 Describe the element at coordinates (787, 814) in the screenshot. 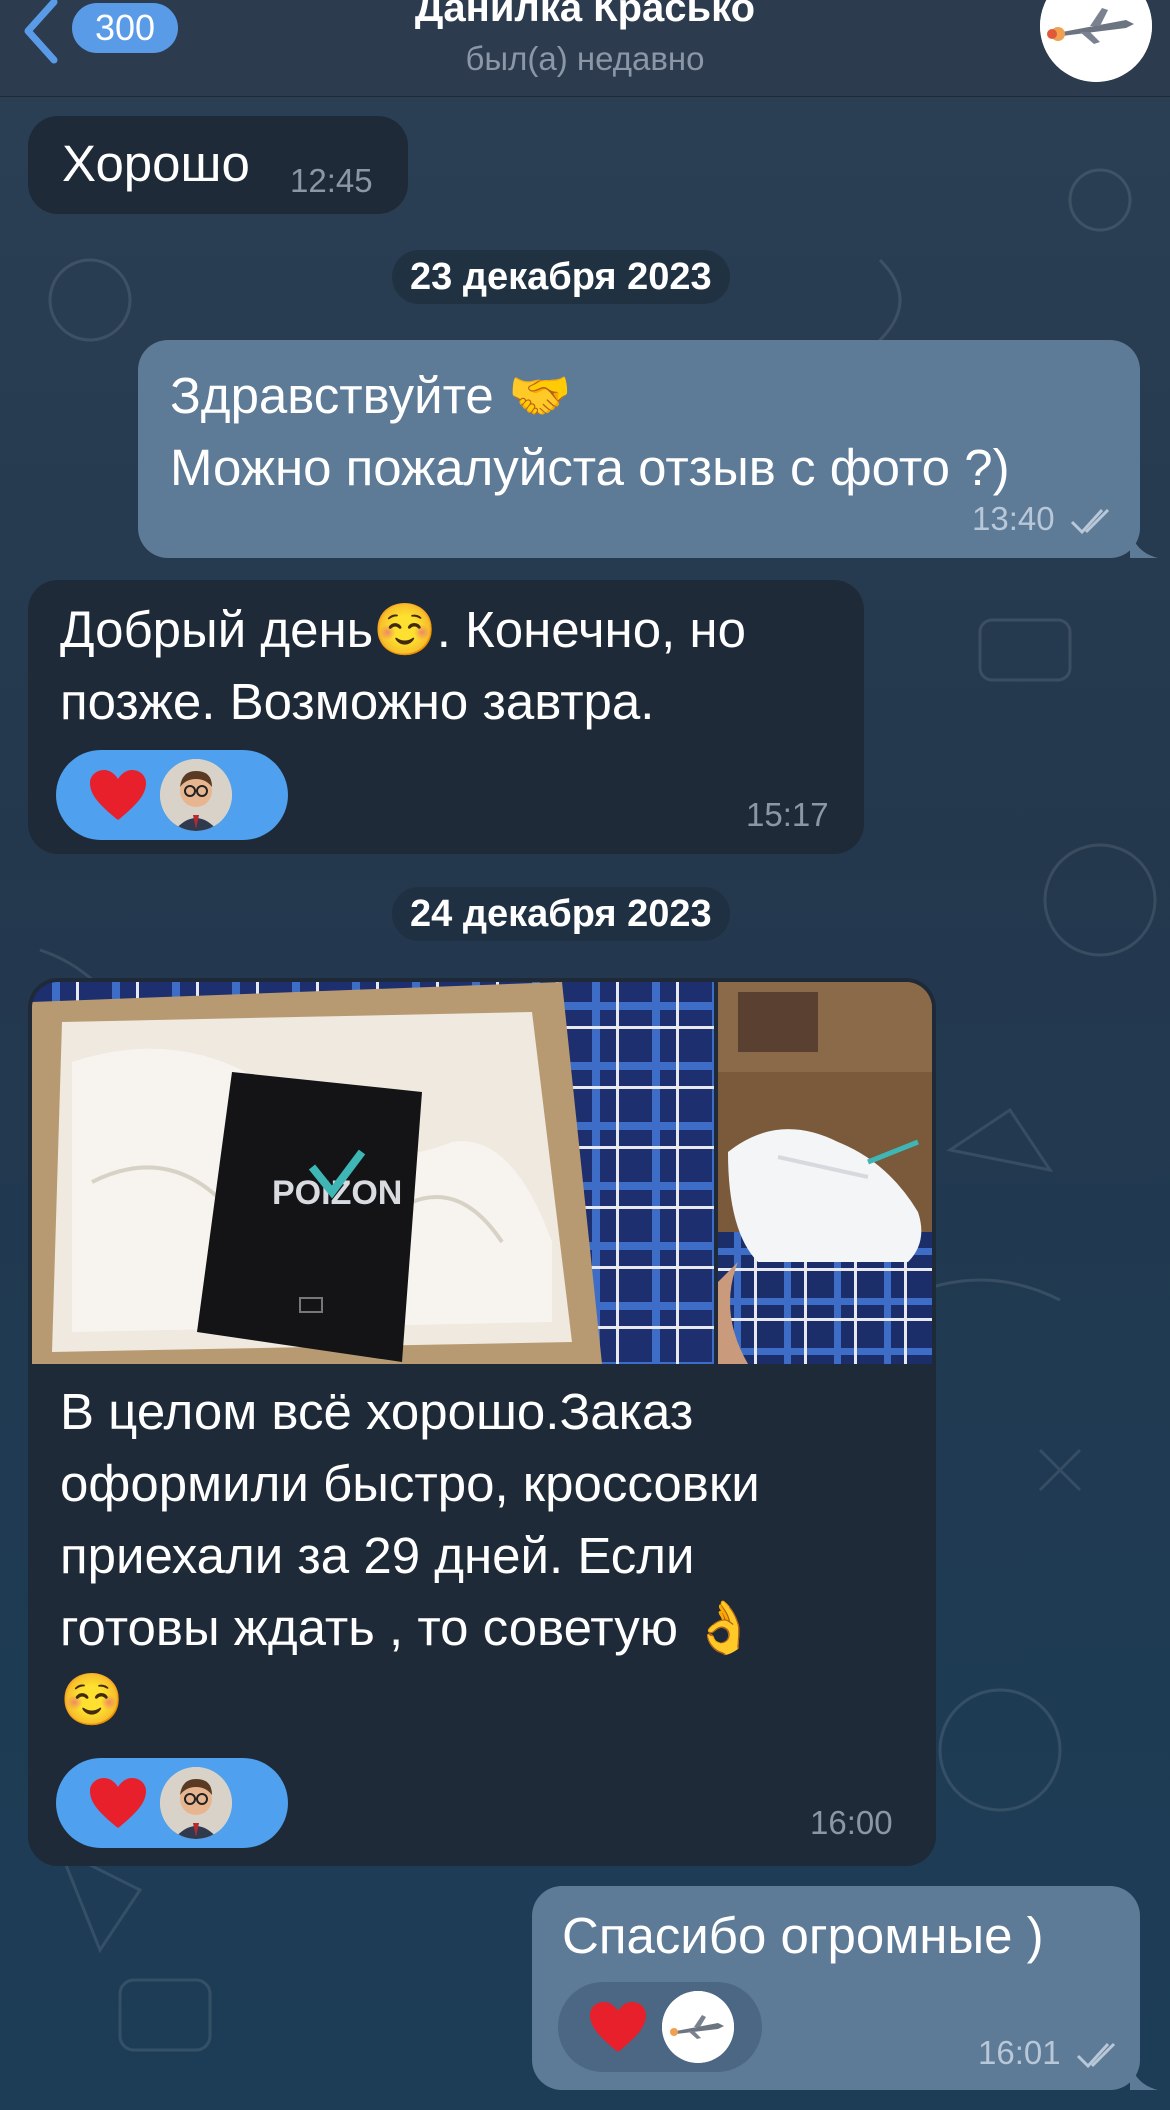

I see `message-time: 15:17` at that location.